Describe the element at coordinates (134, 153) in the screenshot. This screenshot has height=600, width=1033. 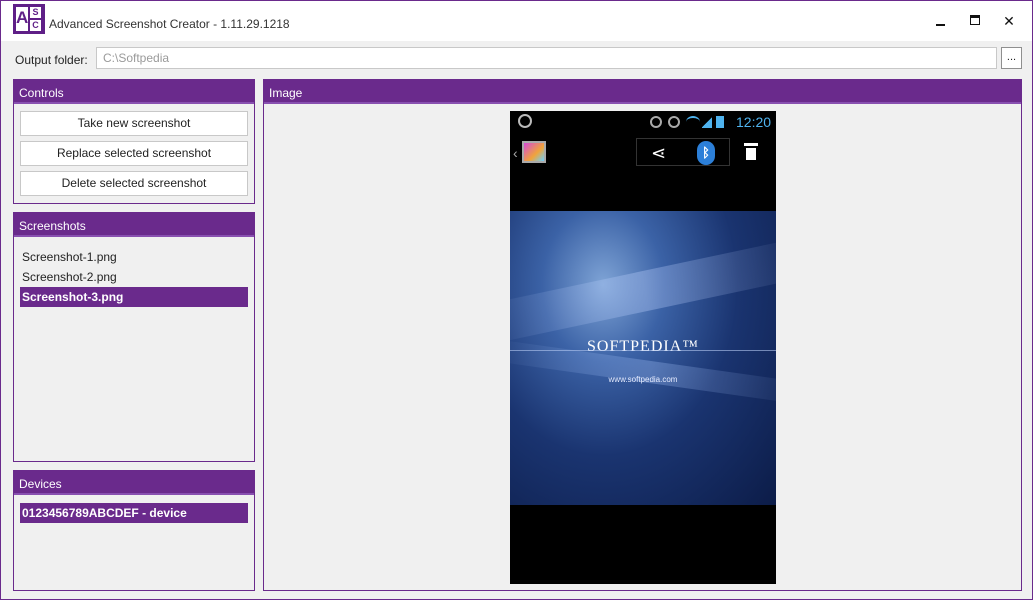
I see `replace-screenshot-button: Replace selected screenshot` at that location.